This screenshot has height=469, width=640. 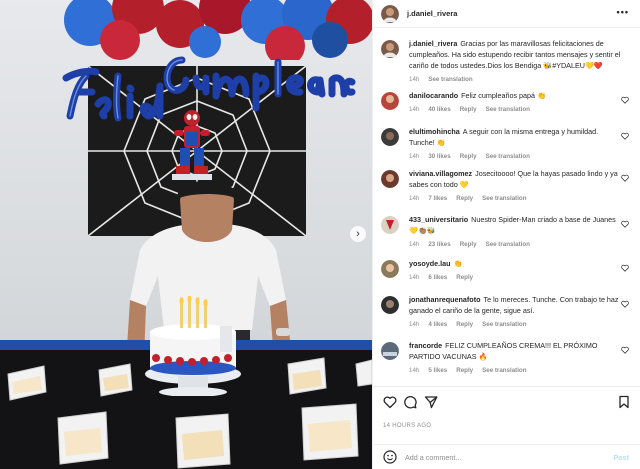 I want to click on add-comment-bar: Add a comment... Post, so click(x=506, y=456).